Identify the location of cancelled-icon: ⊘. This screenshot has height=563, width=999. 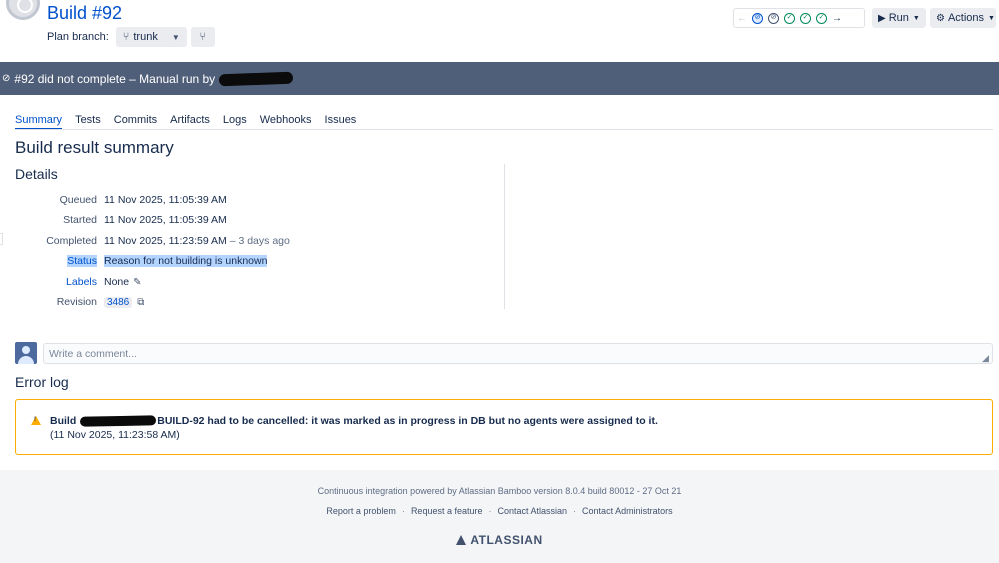
(6, 78).